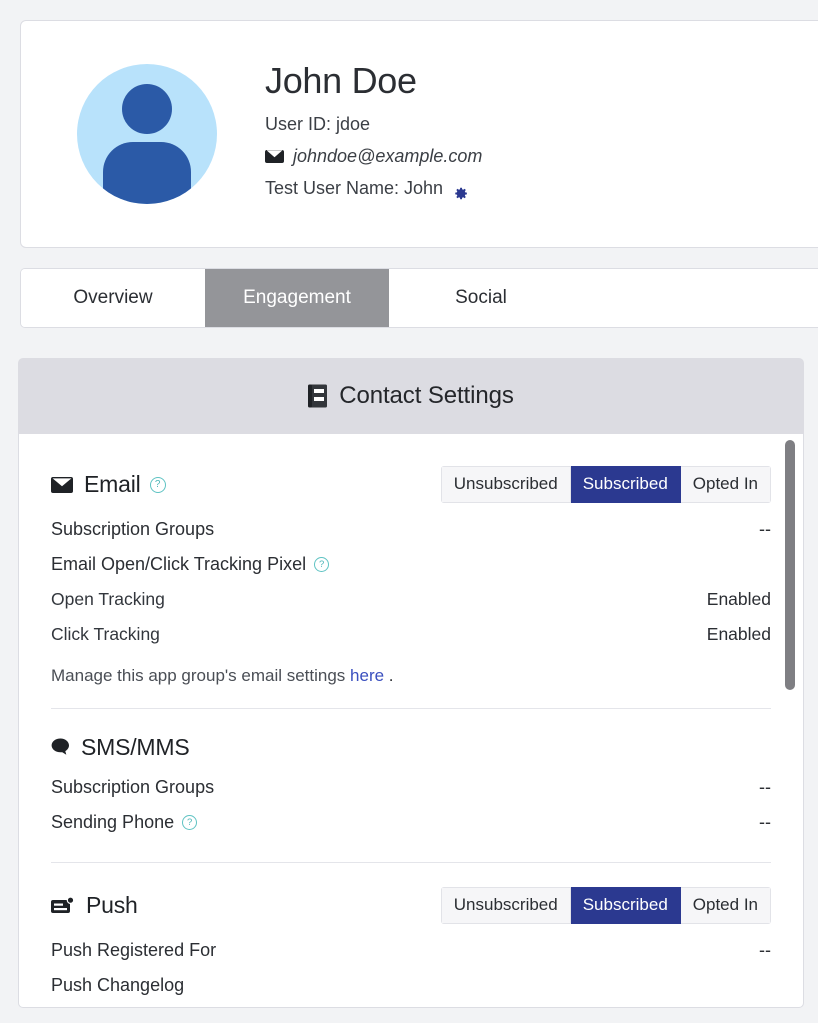 This screenshot has height=1023, width=818. What do you see at coordinates (113, 822) in the screenshot?
I see `row-label: Sending Phone` at bounding box center [113, 822].